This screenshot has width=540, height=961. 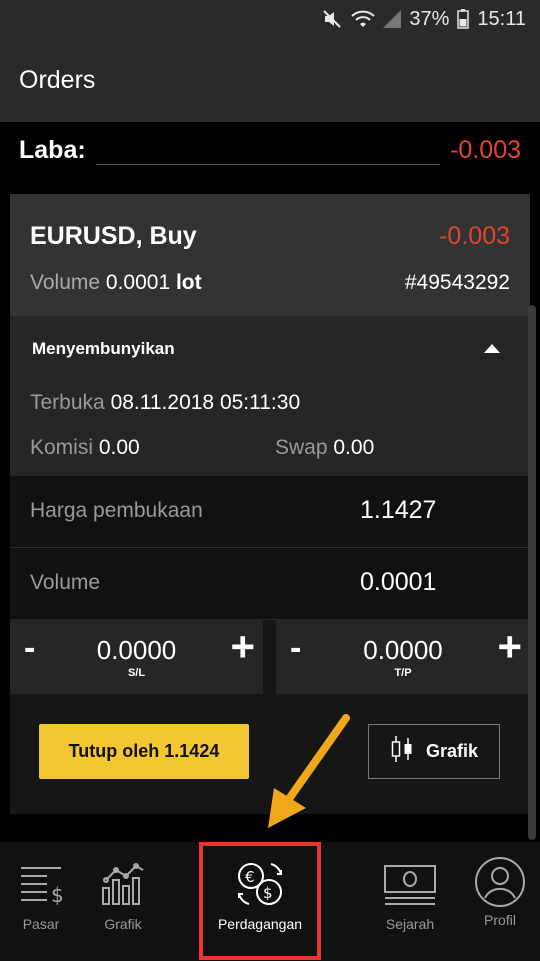 I want to click on nav-item-profil: Profil, so click(x=500, y=901).